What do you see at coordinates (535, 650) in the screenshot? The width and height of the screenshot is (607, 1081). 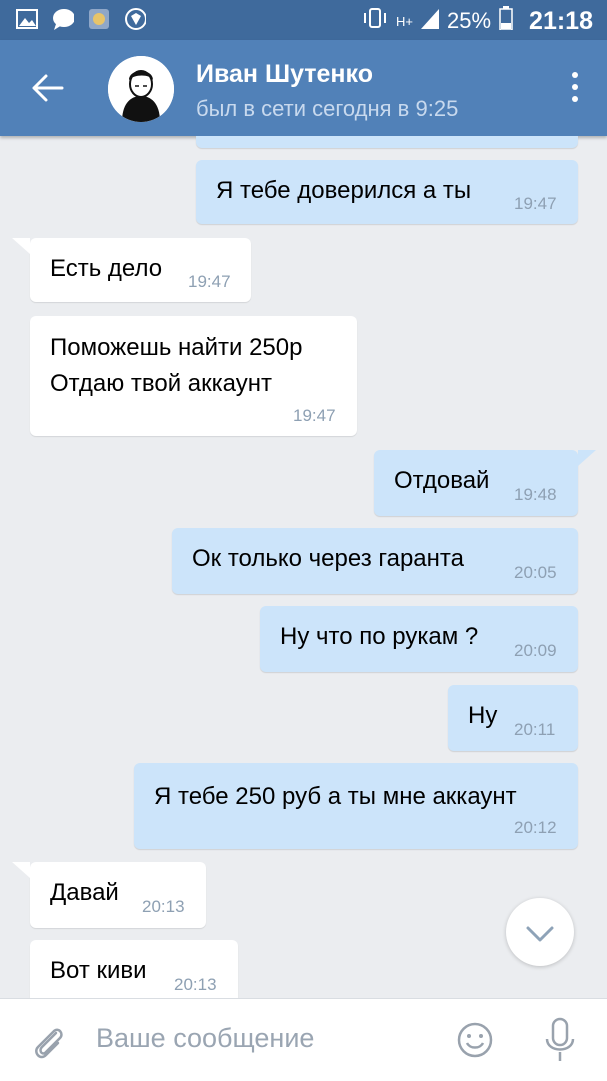 I see `message-time: 20:09` at bounding box center [535, 650].